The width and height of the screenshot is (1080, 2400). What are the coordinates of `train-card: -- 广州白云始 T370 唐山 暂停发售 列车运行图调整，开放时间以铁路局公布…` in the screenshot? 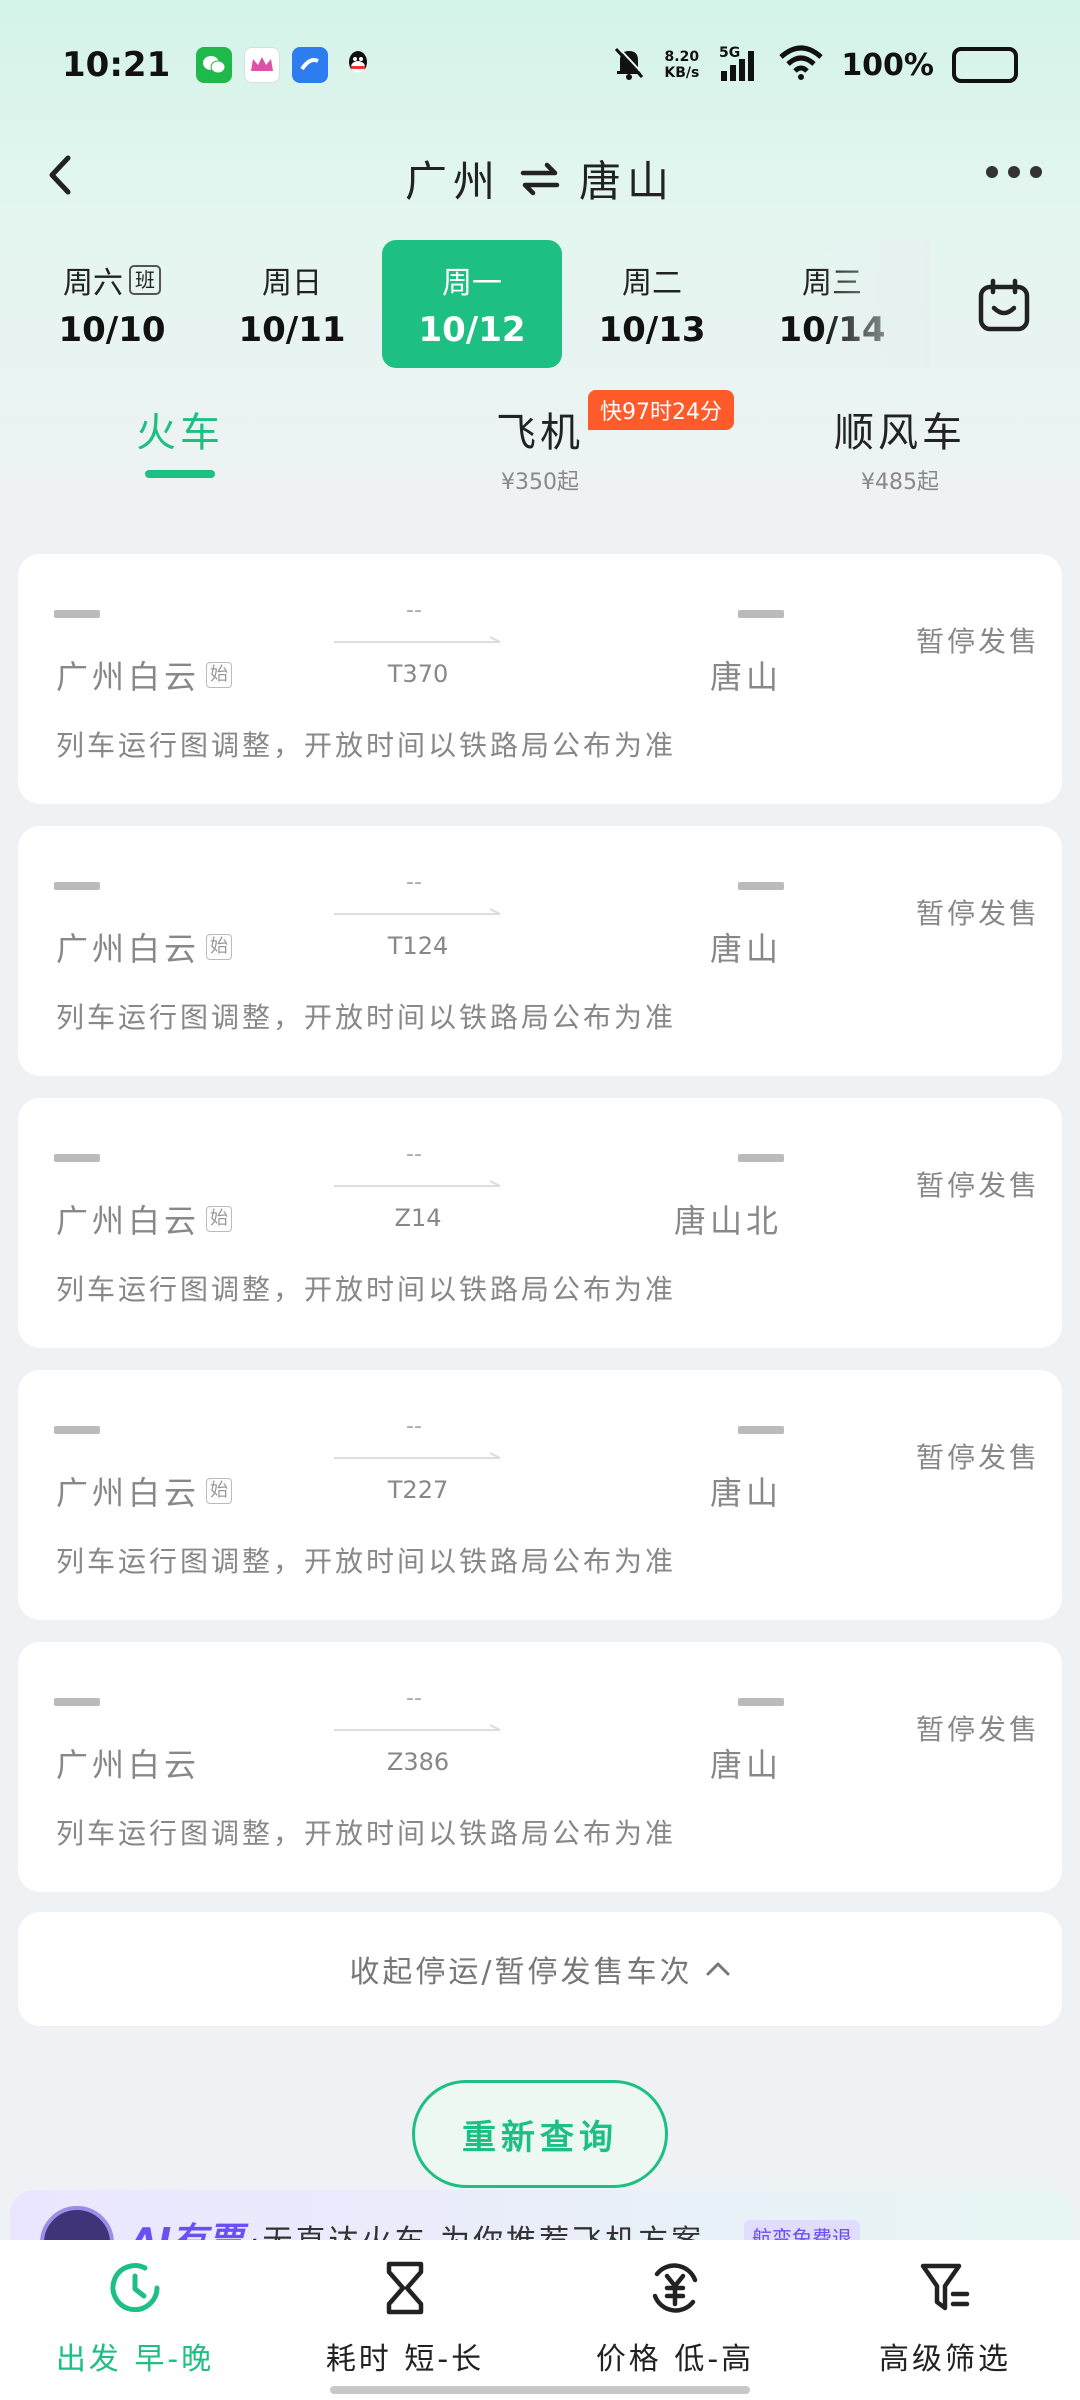 It's located at (540, 679).